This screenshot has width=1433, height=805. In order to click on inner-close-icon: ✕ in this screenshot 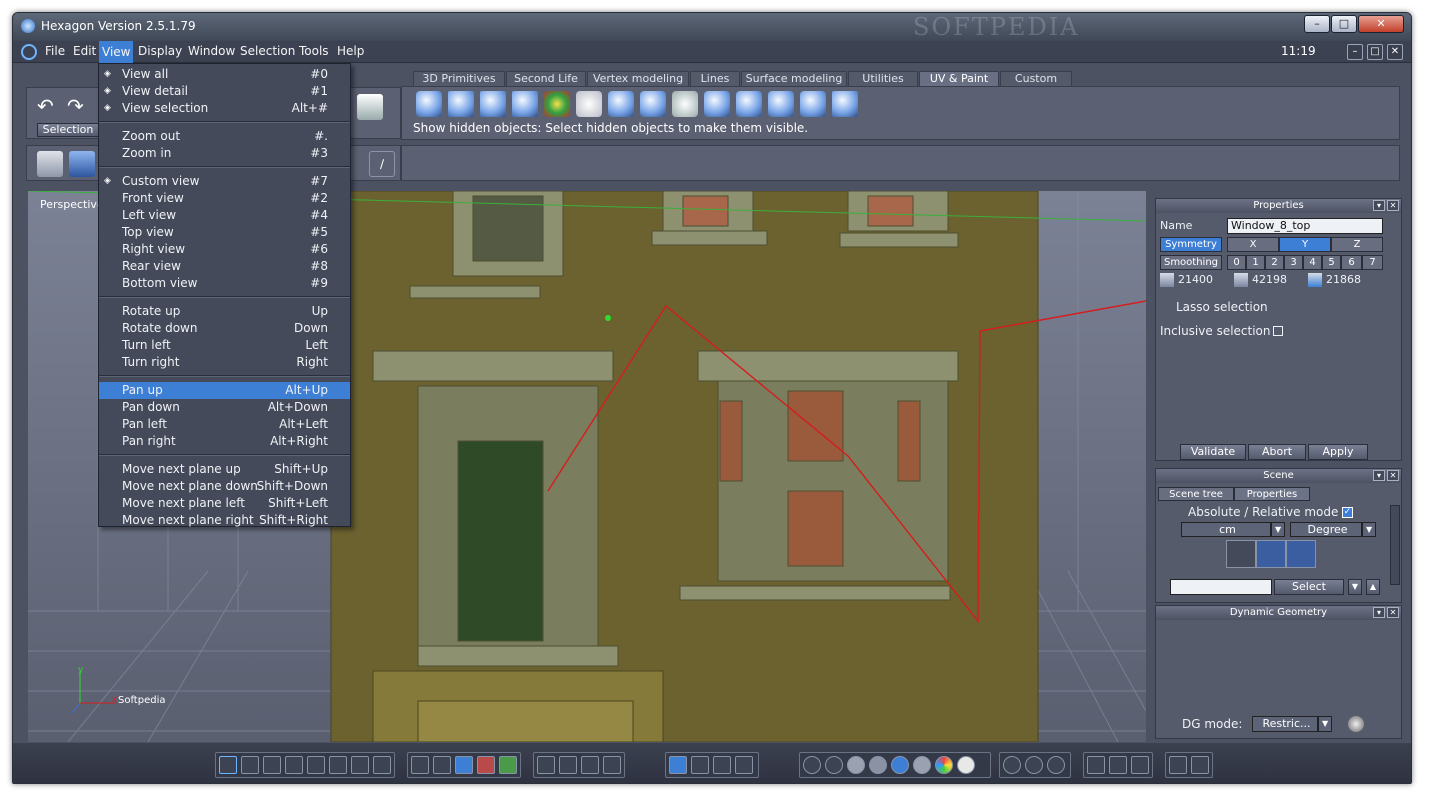, I will do `click(1395, 52)`.